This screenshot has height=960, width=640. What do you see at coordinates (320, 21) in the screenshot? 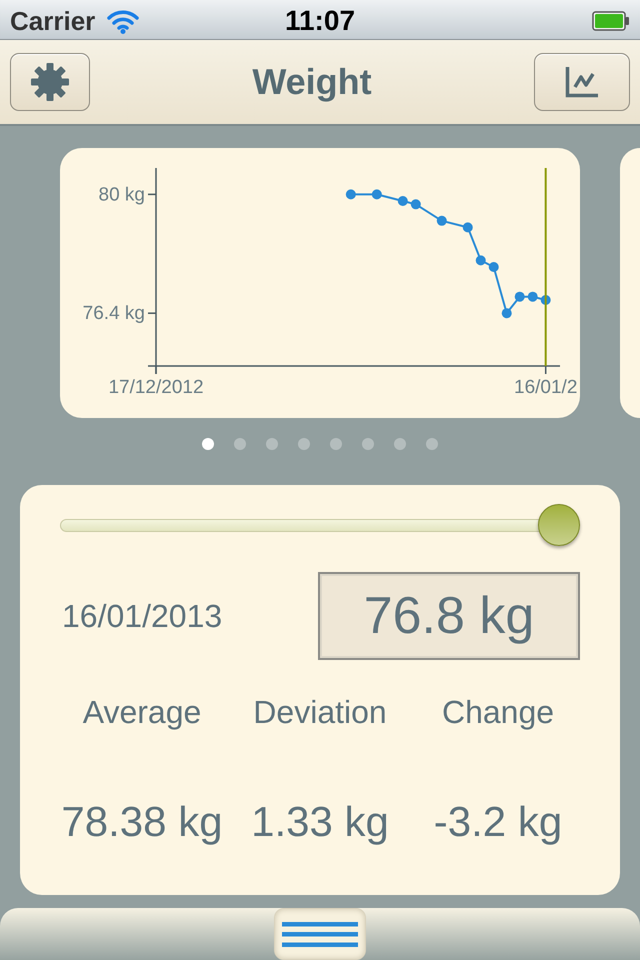
I see `clock-time: 11:07` at bounding box center [320, 21].